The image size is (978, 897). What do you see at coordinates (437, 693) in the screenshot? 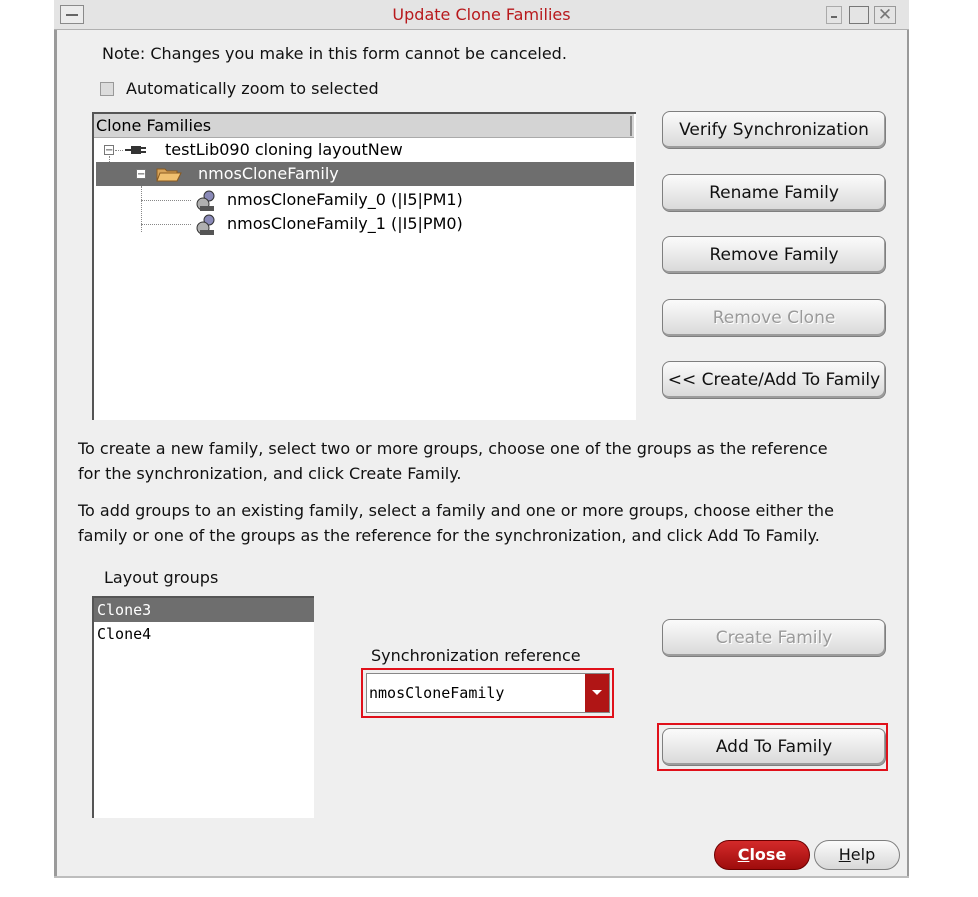
I see `sync-reference-value: nmosCloneFamily` at bounding box center [437, 693].